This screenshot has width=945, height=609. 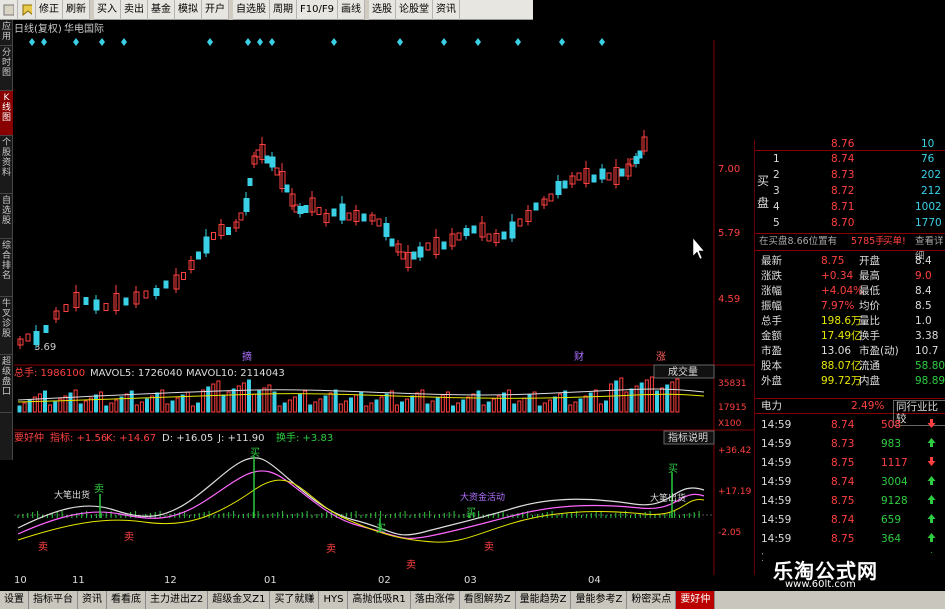 What do you see at coordinates (894, 463) in the screenshot?
I see `tick-volume: 1117` at bounding box center [894, 463].